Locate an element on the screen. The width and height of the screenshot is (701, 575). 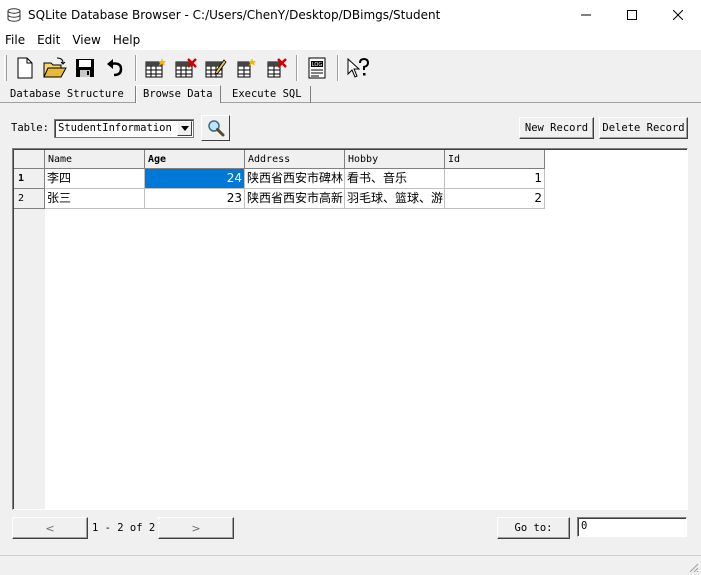
modify-table-icon is located at coordinates (216, 68).